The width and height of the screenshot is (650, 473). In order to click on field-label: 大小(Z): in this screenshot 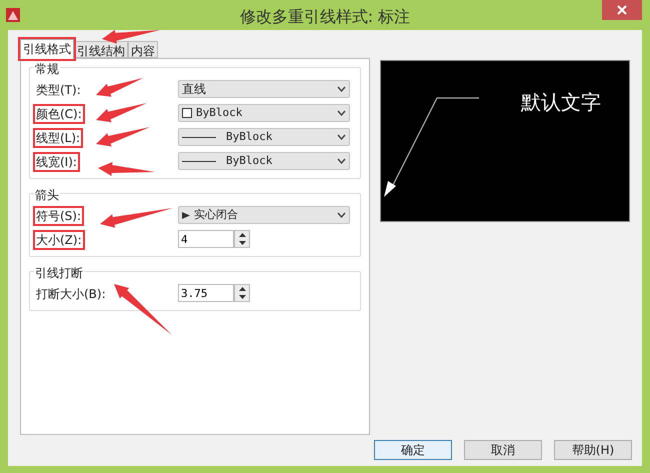, I will do `click(59, 240)`.